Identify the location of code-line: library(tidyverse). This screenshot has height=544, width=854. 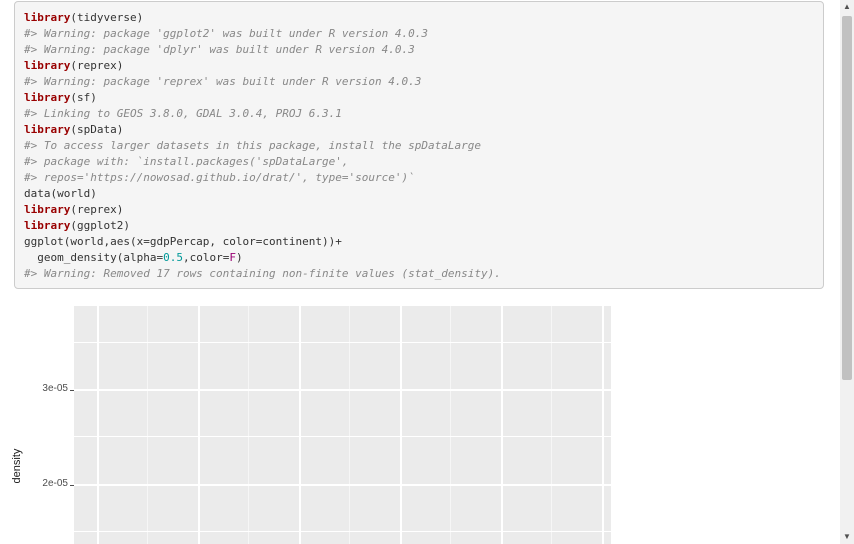
(423, 18).